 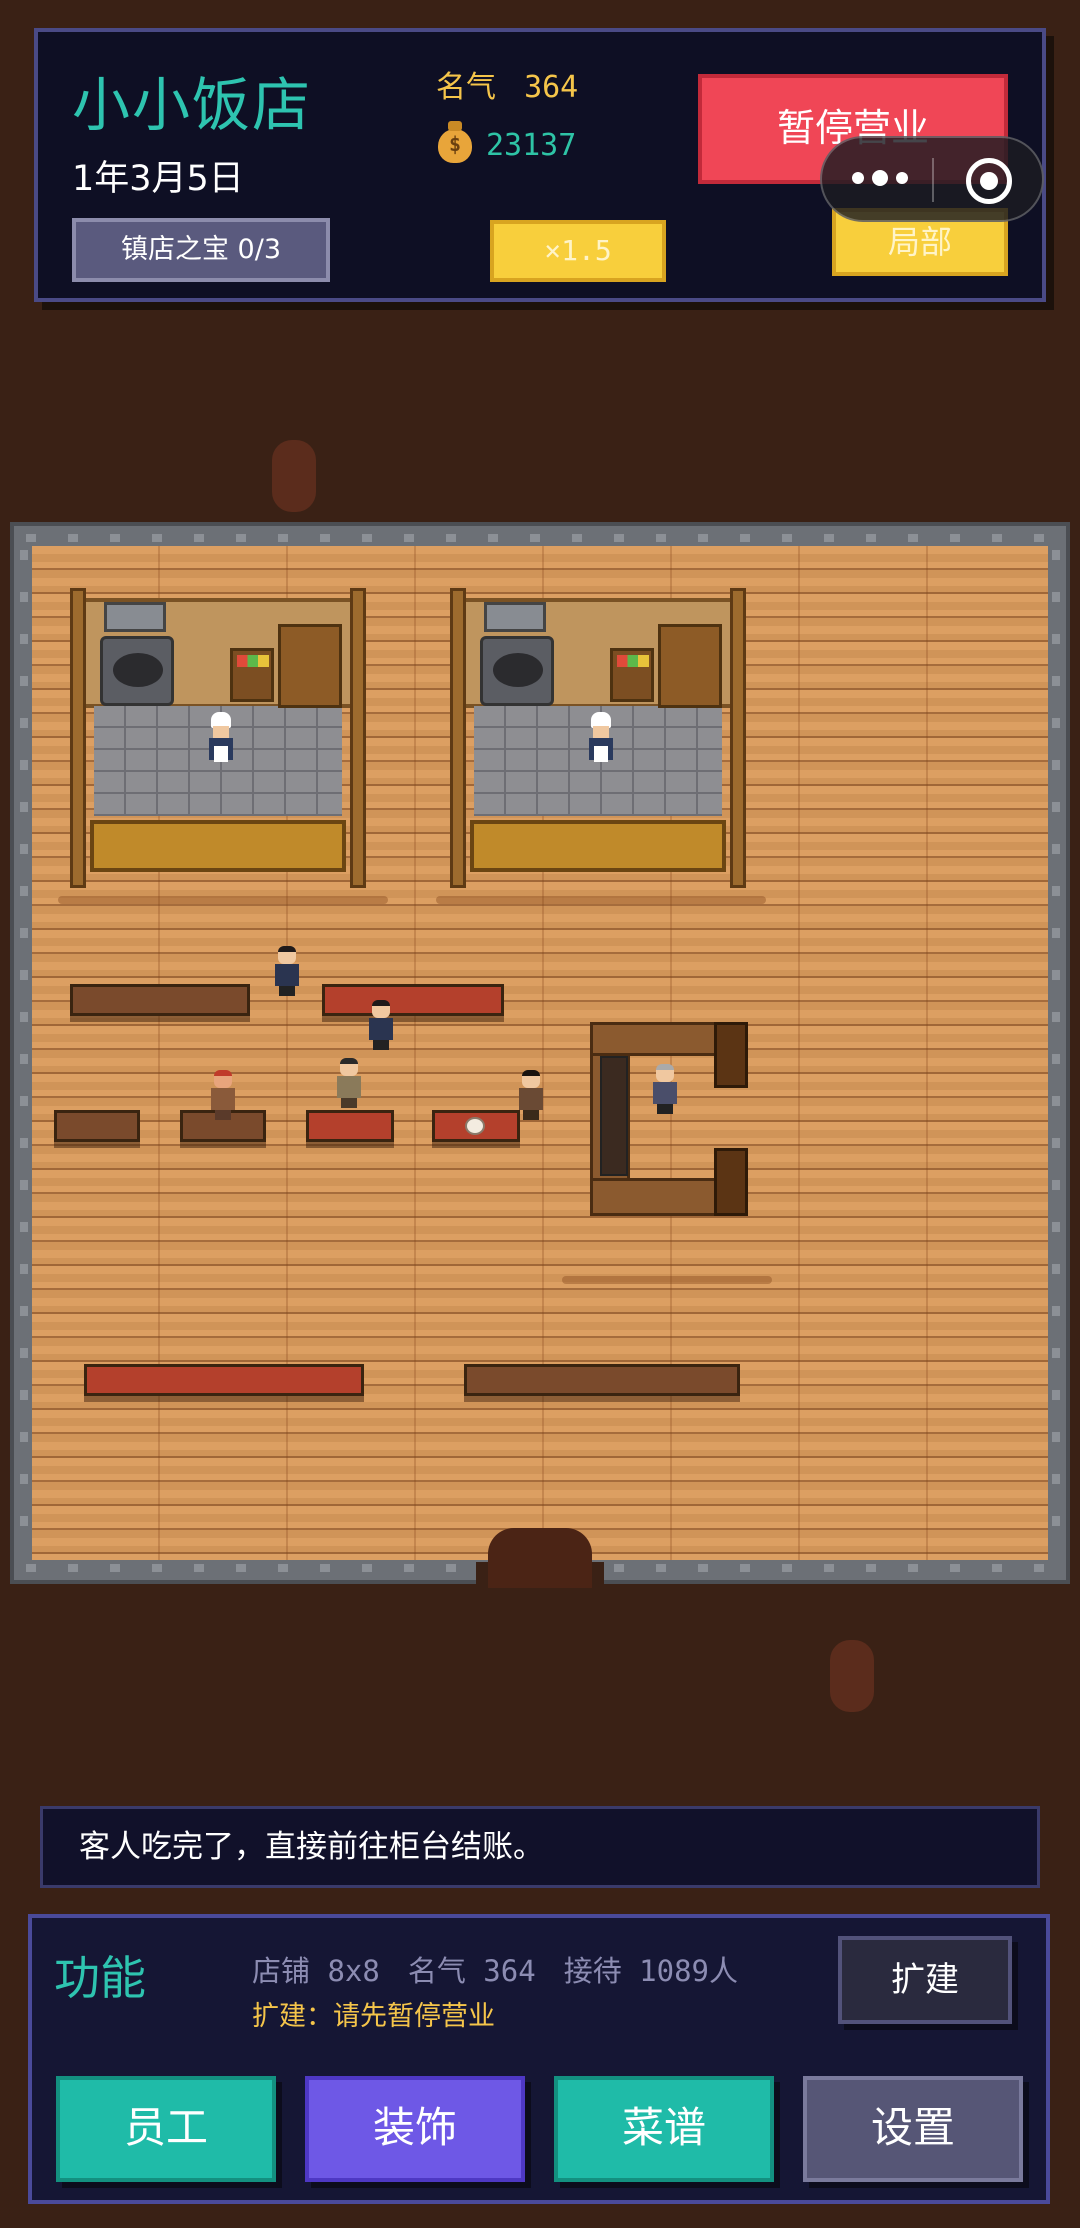 I want to click on panel-title: 功能, so click(x=100, y=1978).